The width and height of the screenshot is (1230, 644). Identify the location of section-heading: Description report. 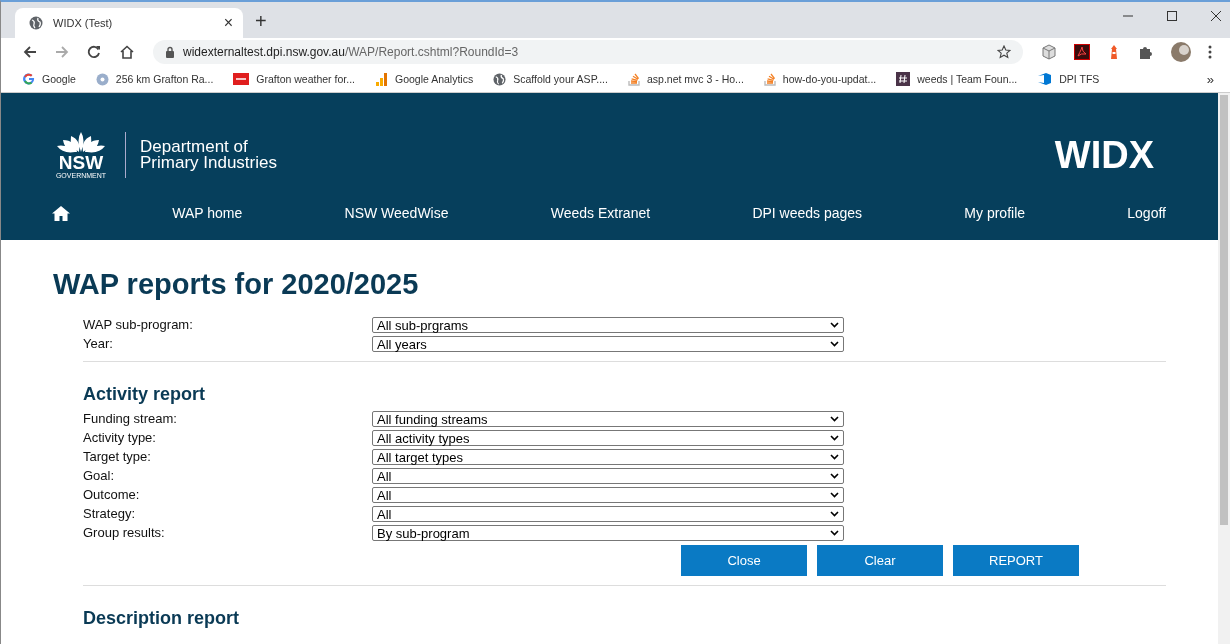
(162, 618).